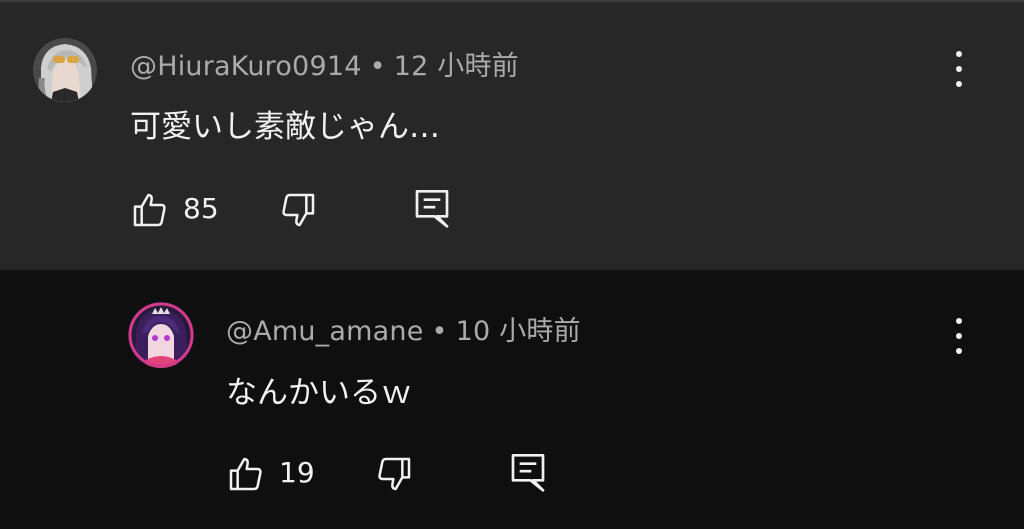 The image size is (1024, 529). I want to click on like-count: 19, so click(297, 472).